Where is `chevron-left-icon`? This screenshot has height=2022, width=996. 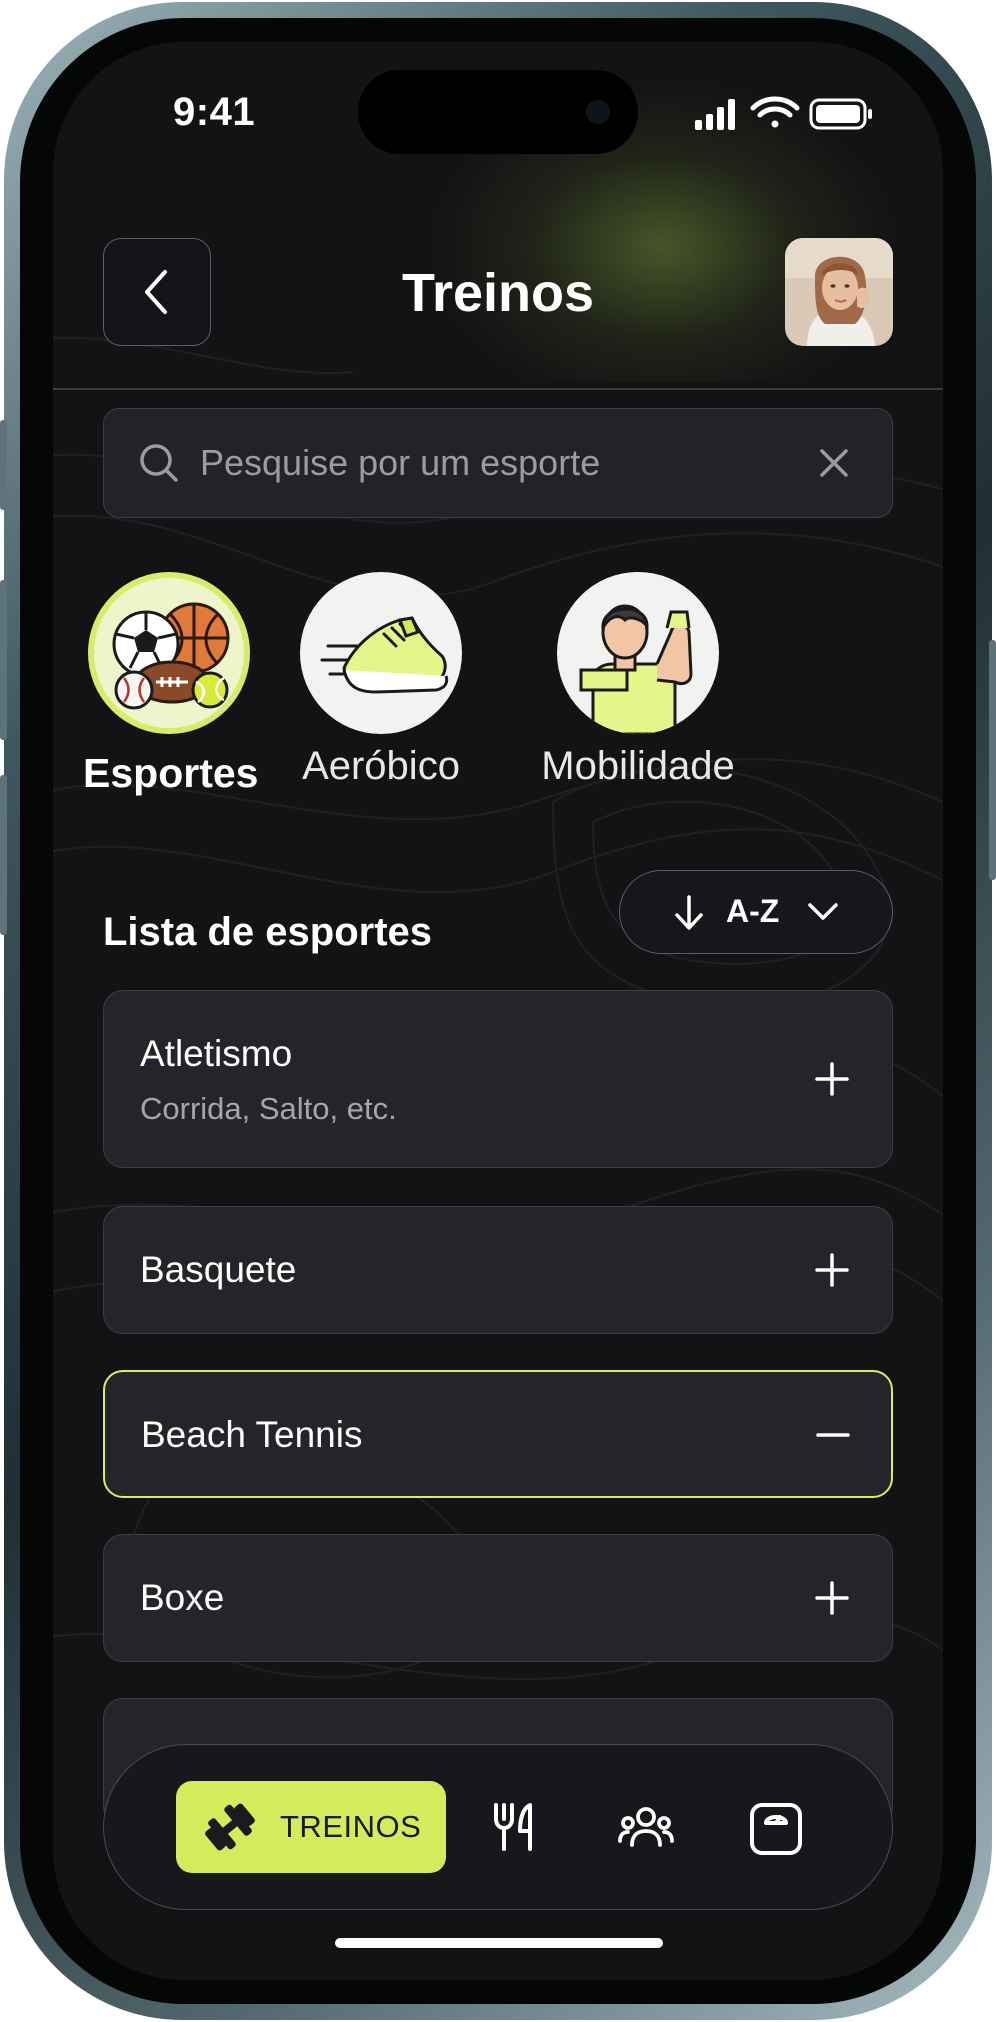 chevron-left-icon is located at coordinates (156, 292).